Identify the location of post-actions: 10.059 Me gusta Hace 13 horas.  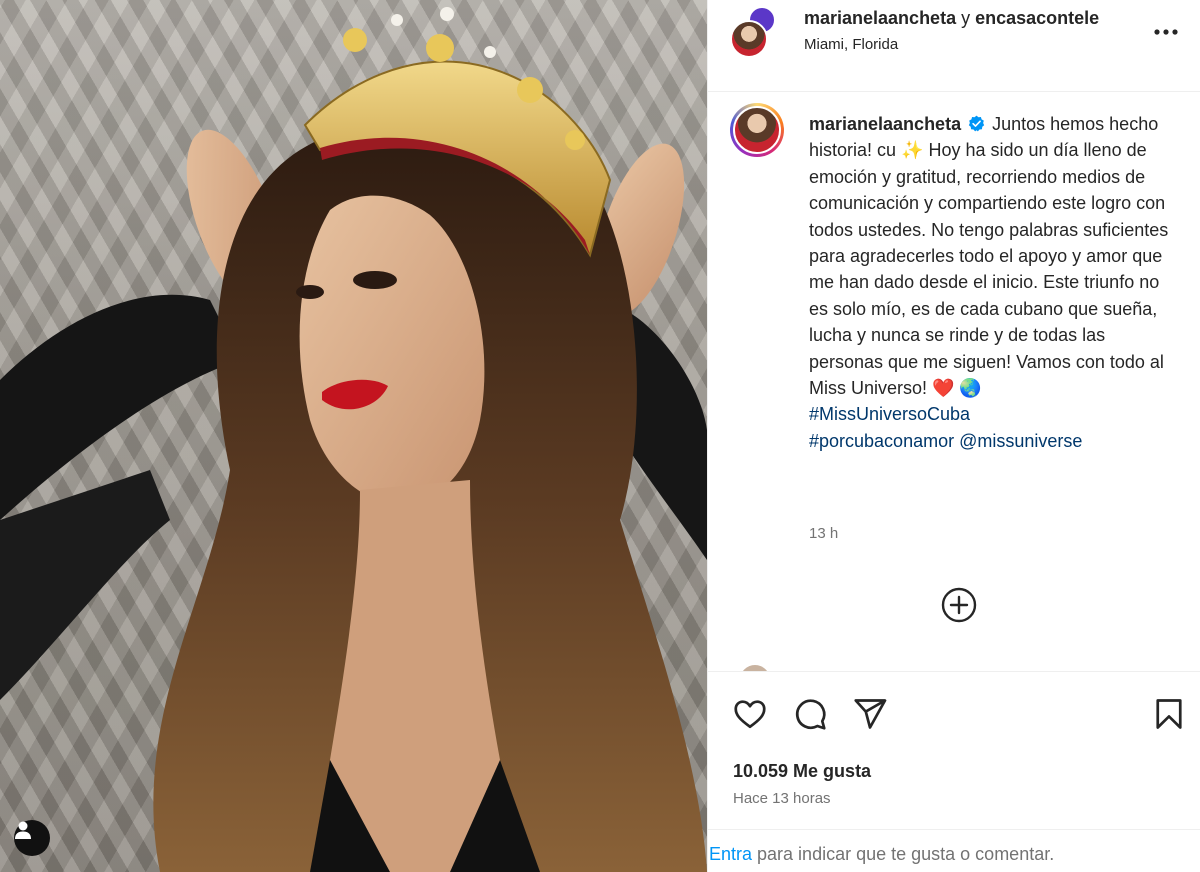
(954, 750).